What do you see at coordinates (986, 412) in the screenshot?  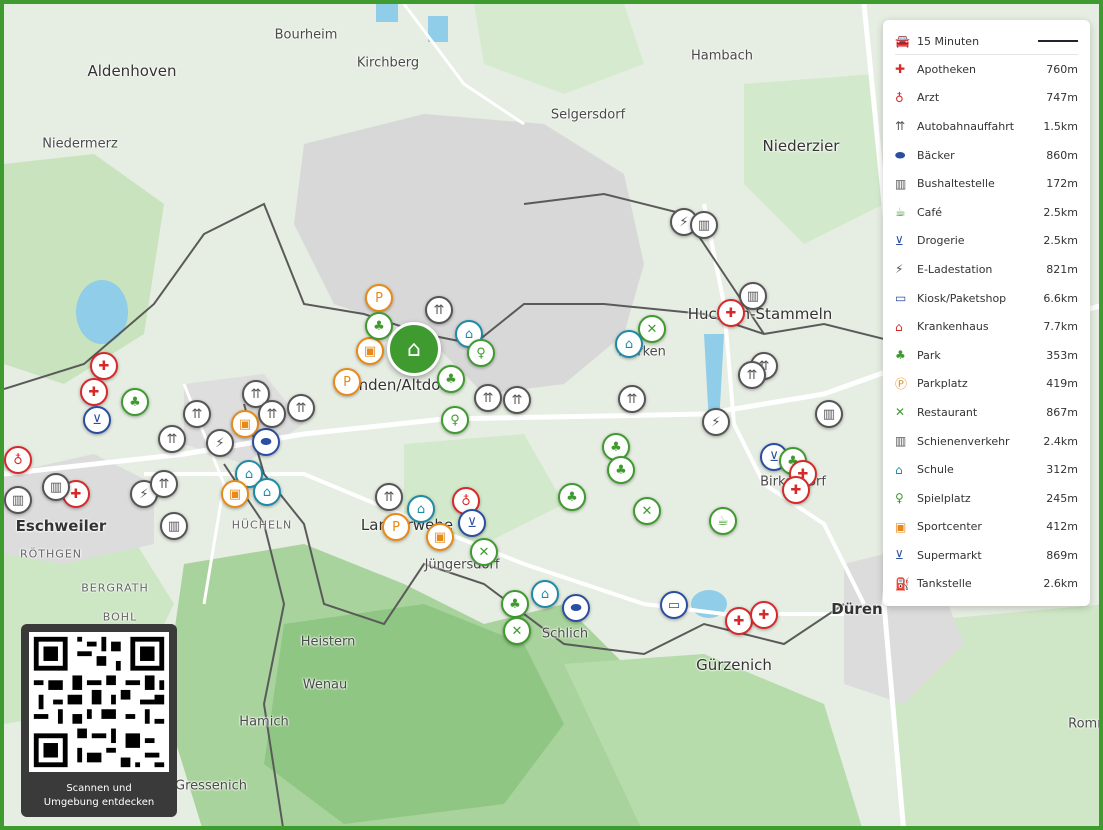 I see `legend-item-restaurant: ✕ Restaurant 867m` at bounding box center [986, 412].